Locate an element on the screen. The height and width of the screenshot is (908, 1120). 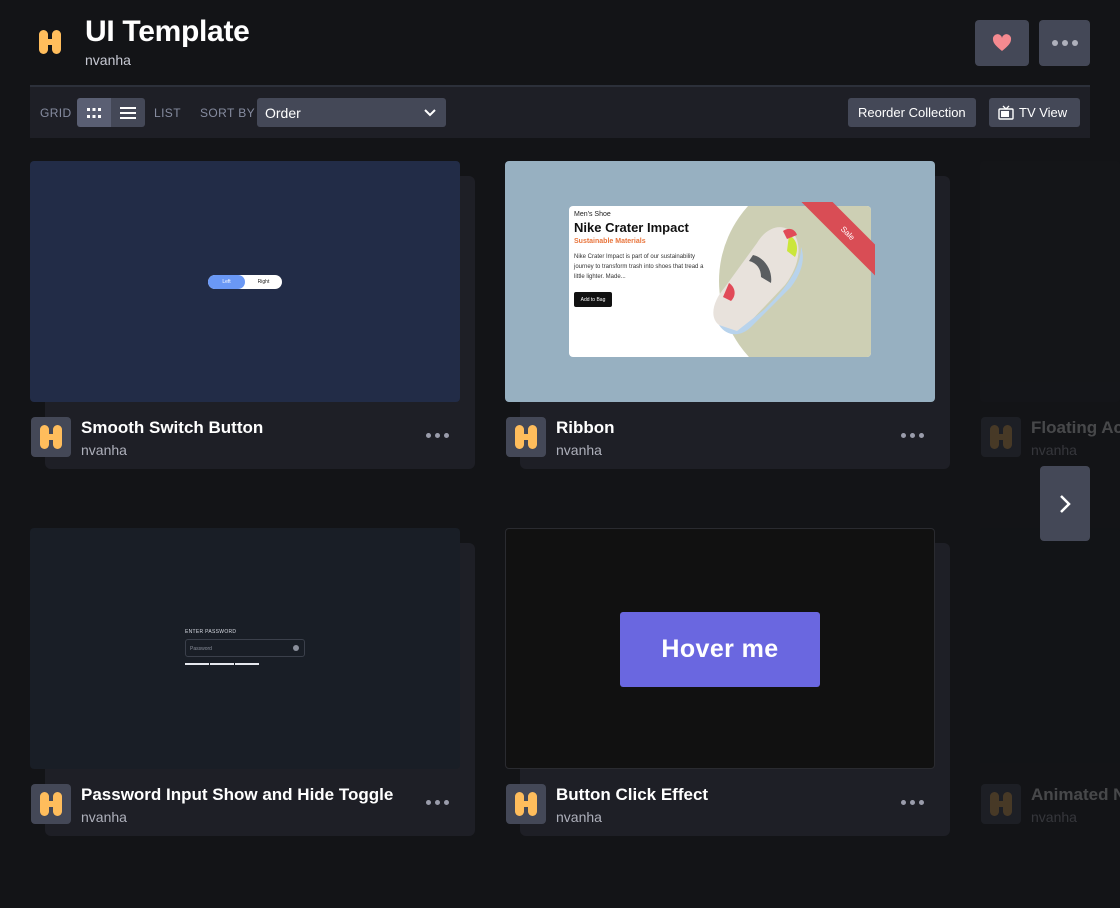
tv-view-button: TV View is located at coordinates (1034, 112).